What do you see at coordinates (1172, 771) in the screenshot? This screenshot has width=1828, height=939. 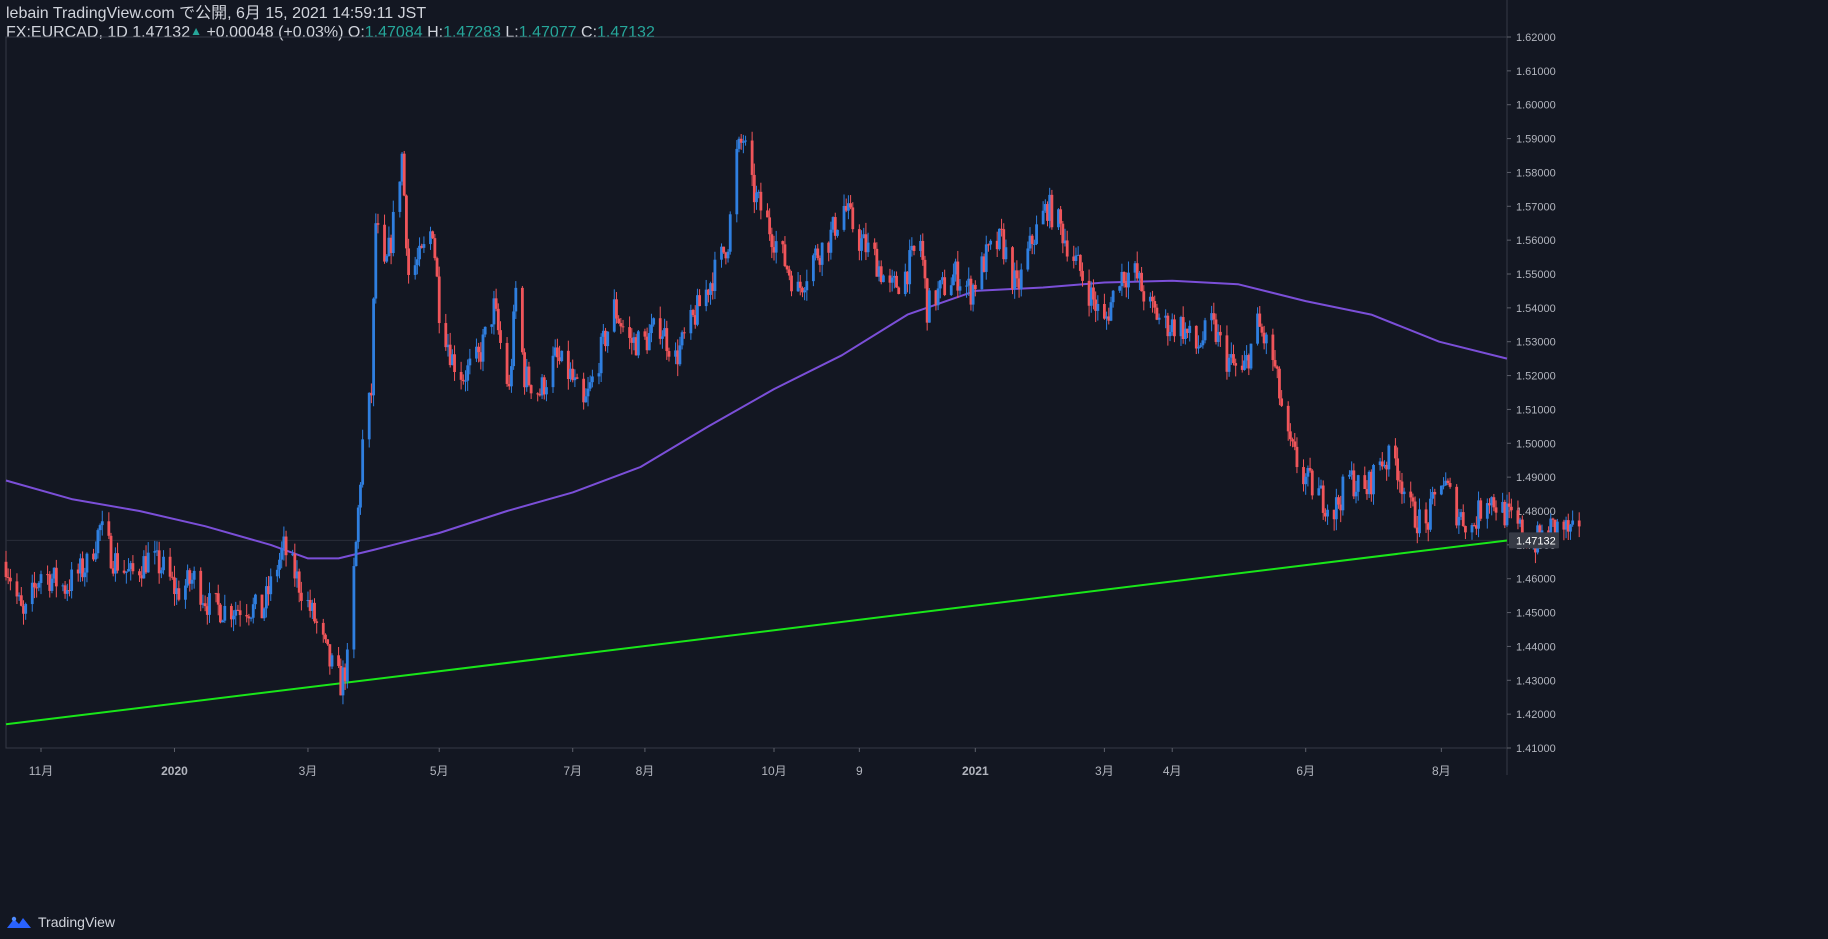 I see `x-tick-label: 4月` at bounding box center [1172, 771].